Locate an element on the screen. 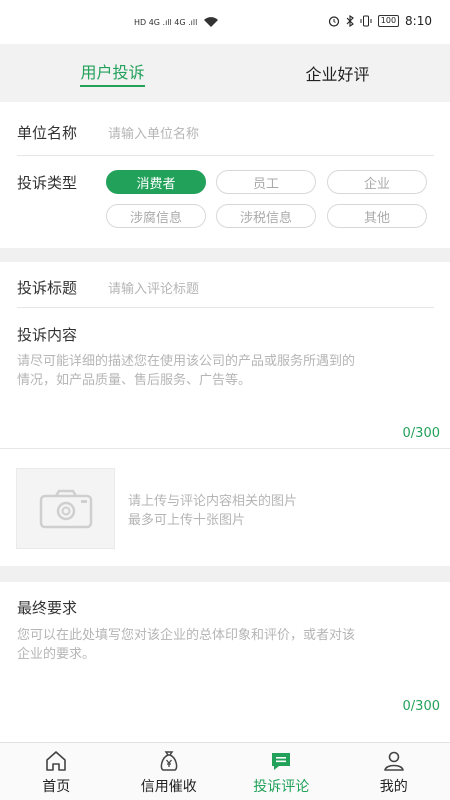 This screenshot has height=800, width=450. tab-company-praise-label: 企业好评 is located at coordinates (337, 74).